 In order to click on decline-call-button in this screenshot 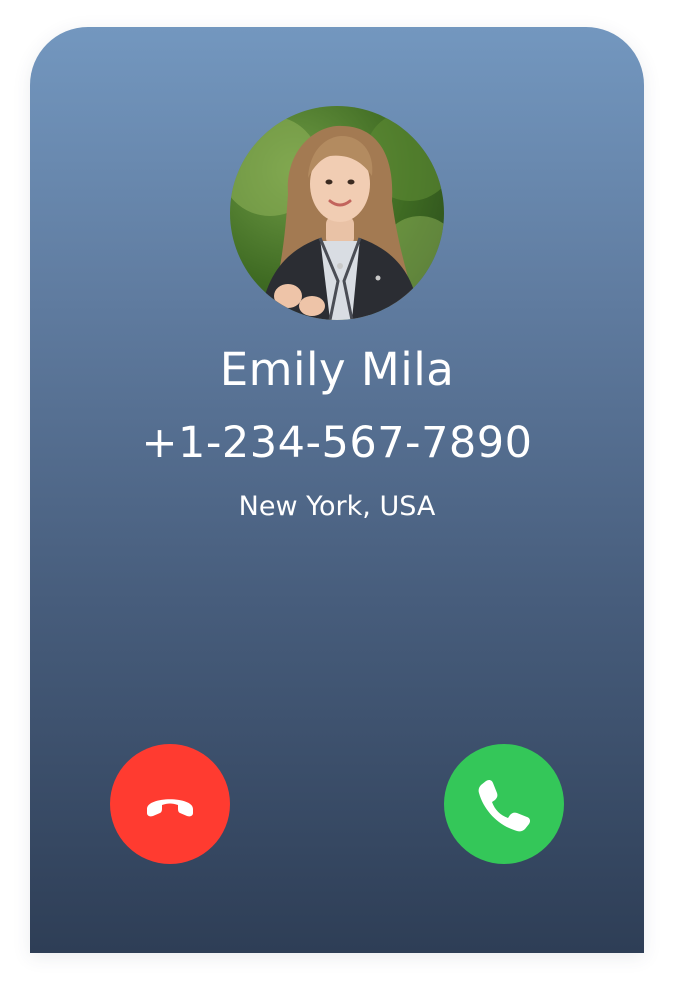, I will do `click(170, 804)`.